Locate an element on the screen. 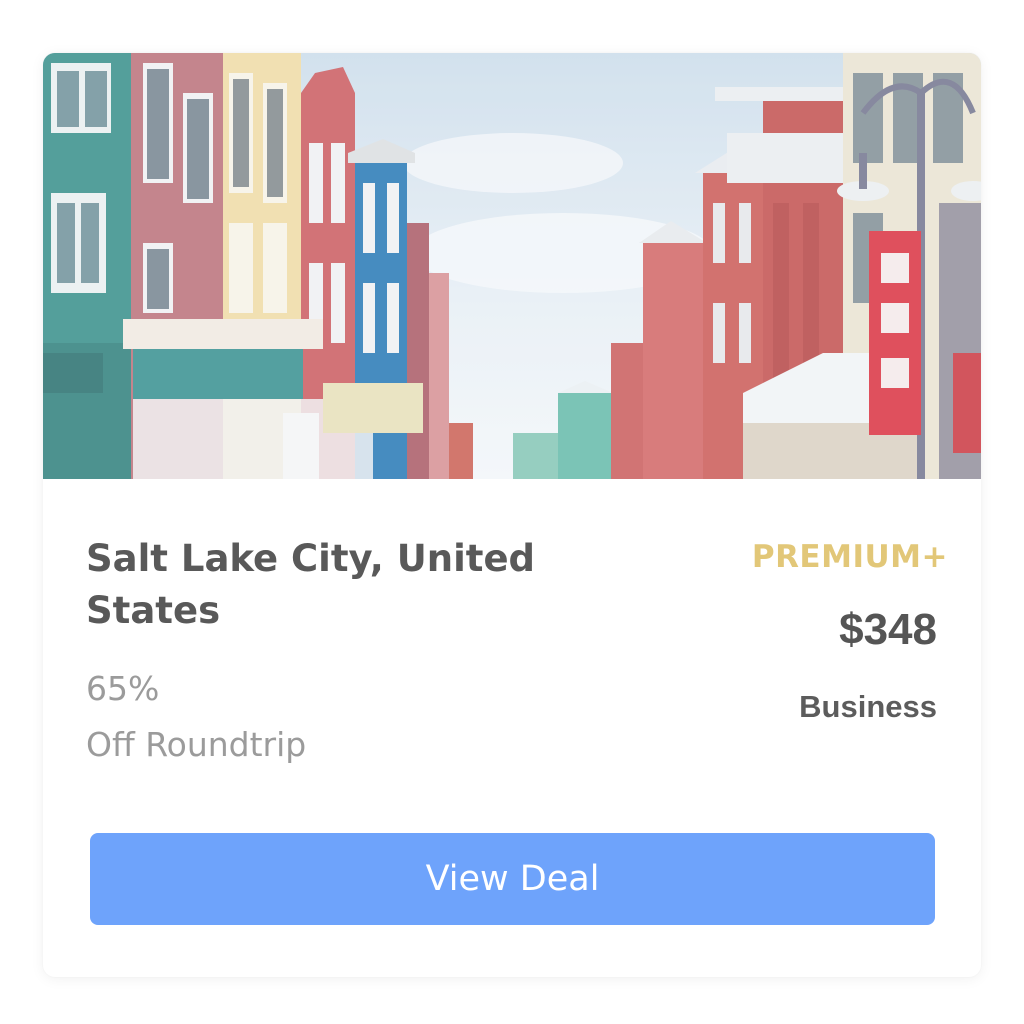 The width and height of the screenshot is (1024, 1024). discount-info: 65% Off Roundtrip is located at coordinates (196, 717).